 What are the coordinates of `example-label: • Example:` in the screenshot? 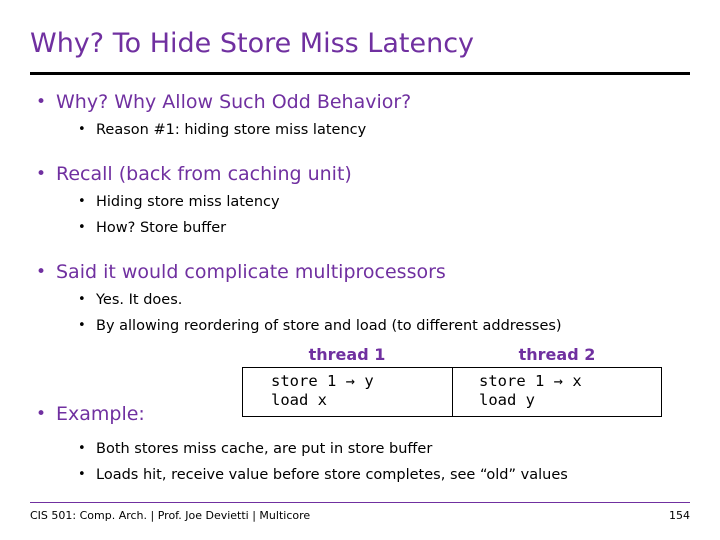 It's located at (87, 414).